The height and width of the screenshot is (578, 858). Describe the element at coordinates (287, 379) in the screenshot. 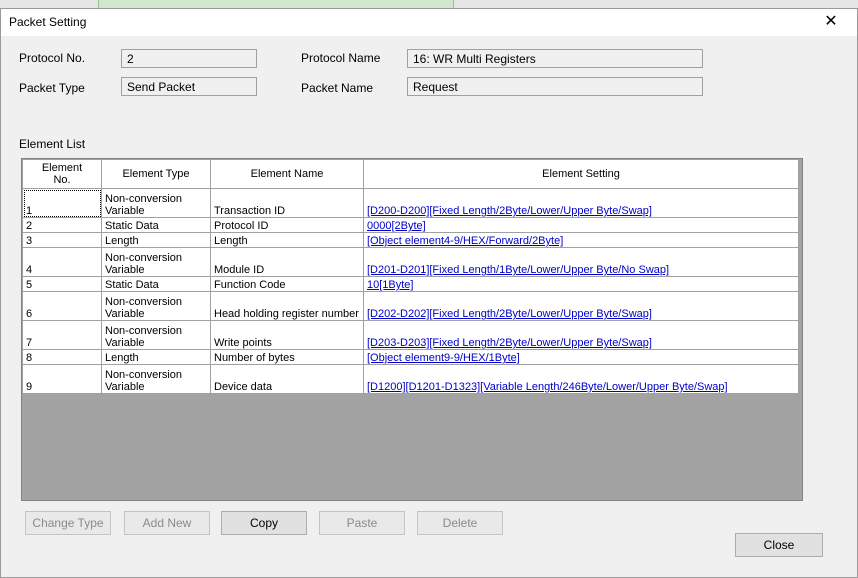

I see `element-name-cell: Device data` at that location.